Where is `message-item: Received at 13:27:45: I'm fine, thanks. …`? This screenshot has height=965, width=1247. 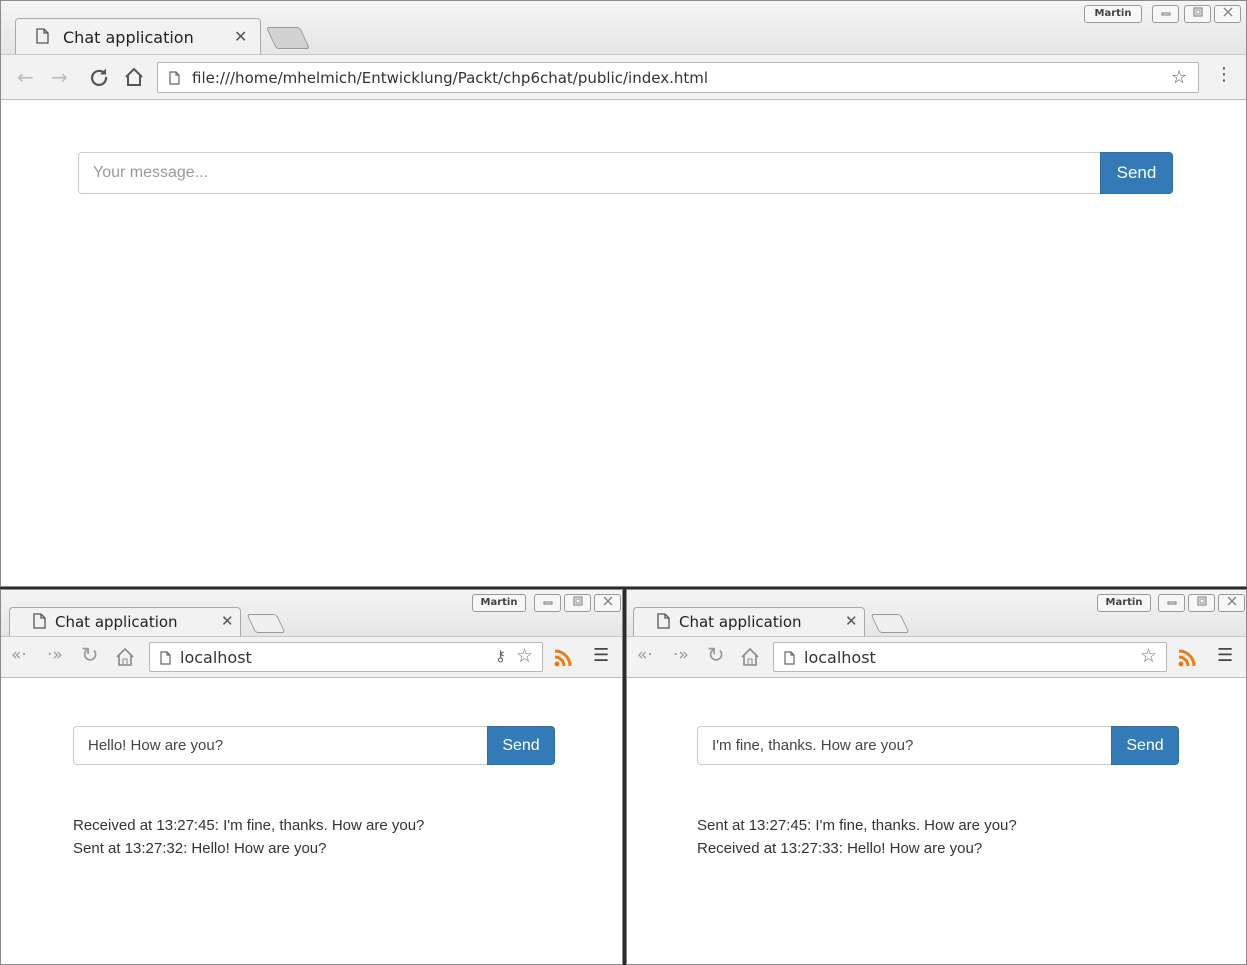 message-item: Received at 13:27:45: I'm fine, thanks. … is located at coordinates (249, 825).